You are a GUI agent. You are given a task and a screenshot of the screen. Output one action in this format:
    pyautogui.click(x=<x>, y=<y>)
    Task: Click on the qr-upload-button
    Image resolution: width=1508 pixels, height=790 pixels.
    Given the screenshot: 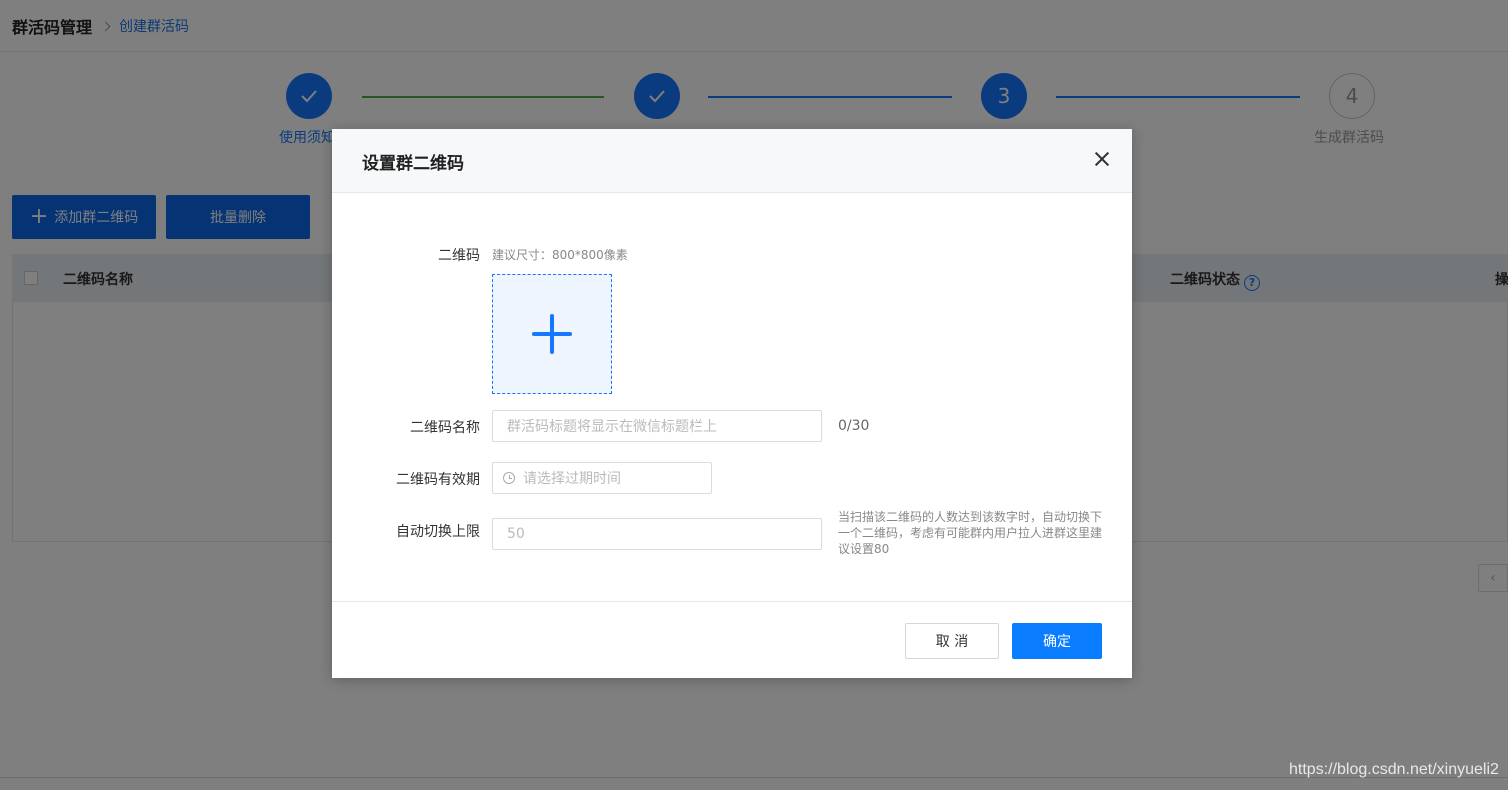 What is the action you would take?
    pyautogui.click(x=552, y=334)
    